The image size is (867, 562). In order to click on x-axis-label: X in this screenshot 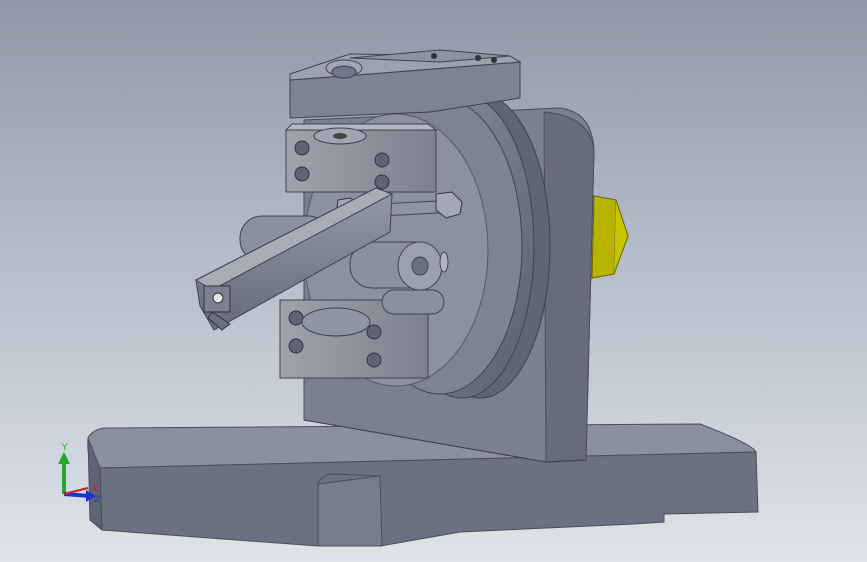, I will do `click(95, 490)`.